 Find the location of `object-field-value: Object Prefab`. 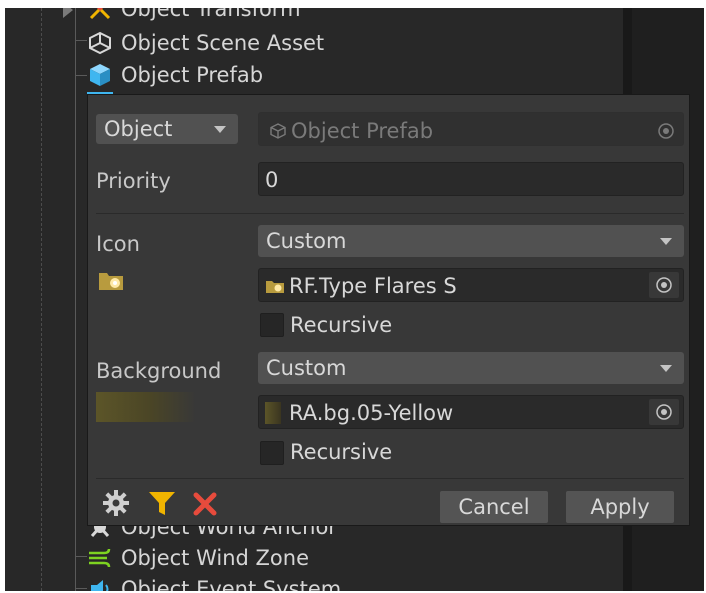

object-field-value: Object Prefab is located at coordinates (362, 131).